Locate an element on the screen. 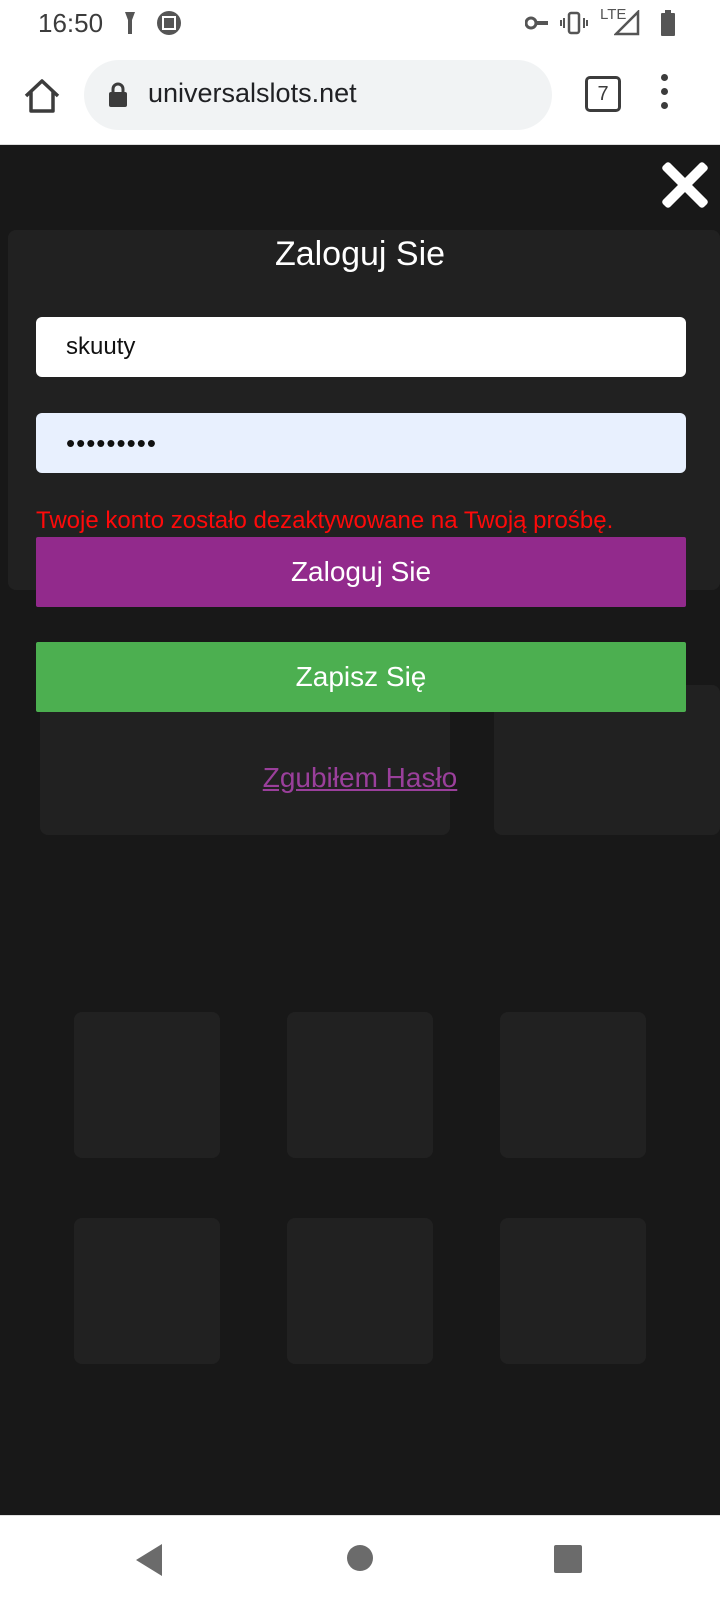  home-circle-icon is located at coordinates (360, 1558).